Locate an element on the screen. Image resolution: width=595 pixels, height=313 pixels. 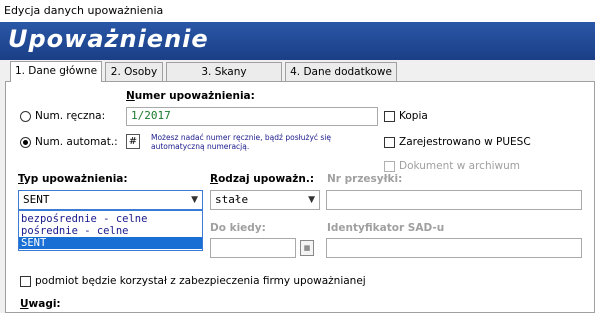
typ-option-posrednie: pośrednie - celne is located at coordinates (110, 231).